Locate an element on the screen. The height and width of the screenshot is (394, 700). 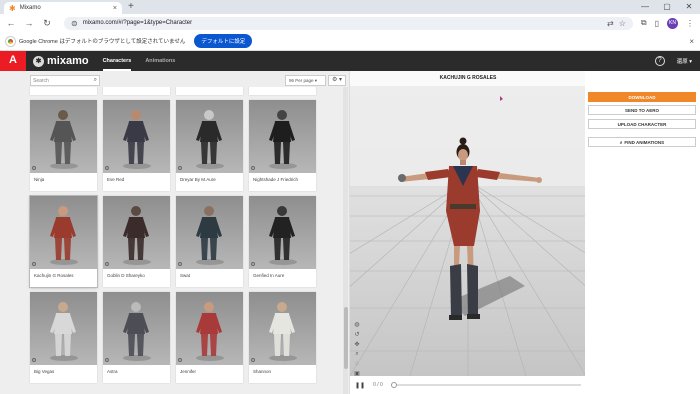
window-close-icon: ✕ is located at coordinates (689, 7).